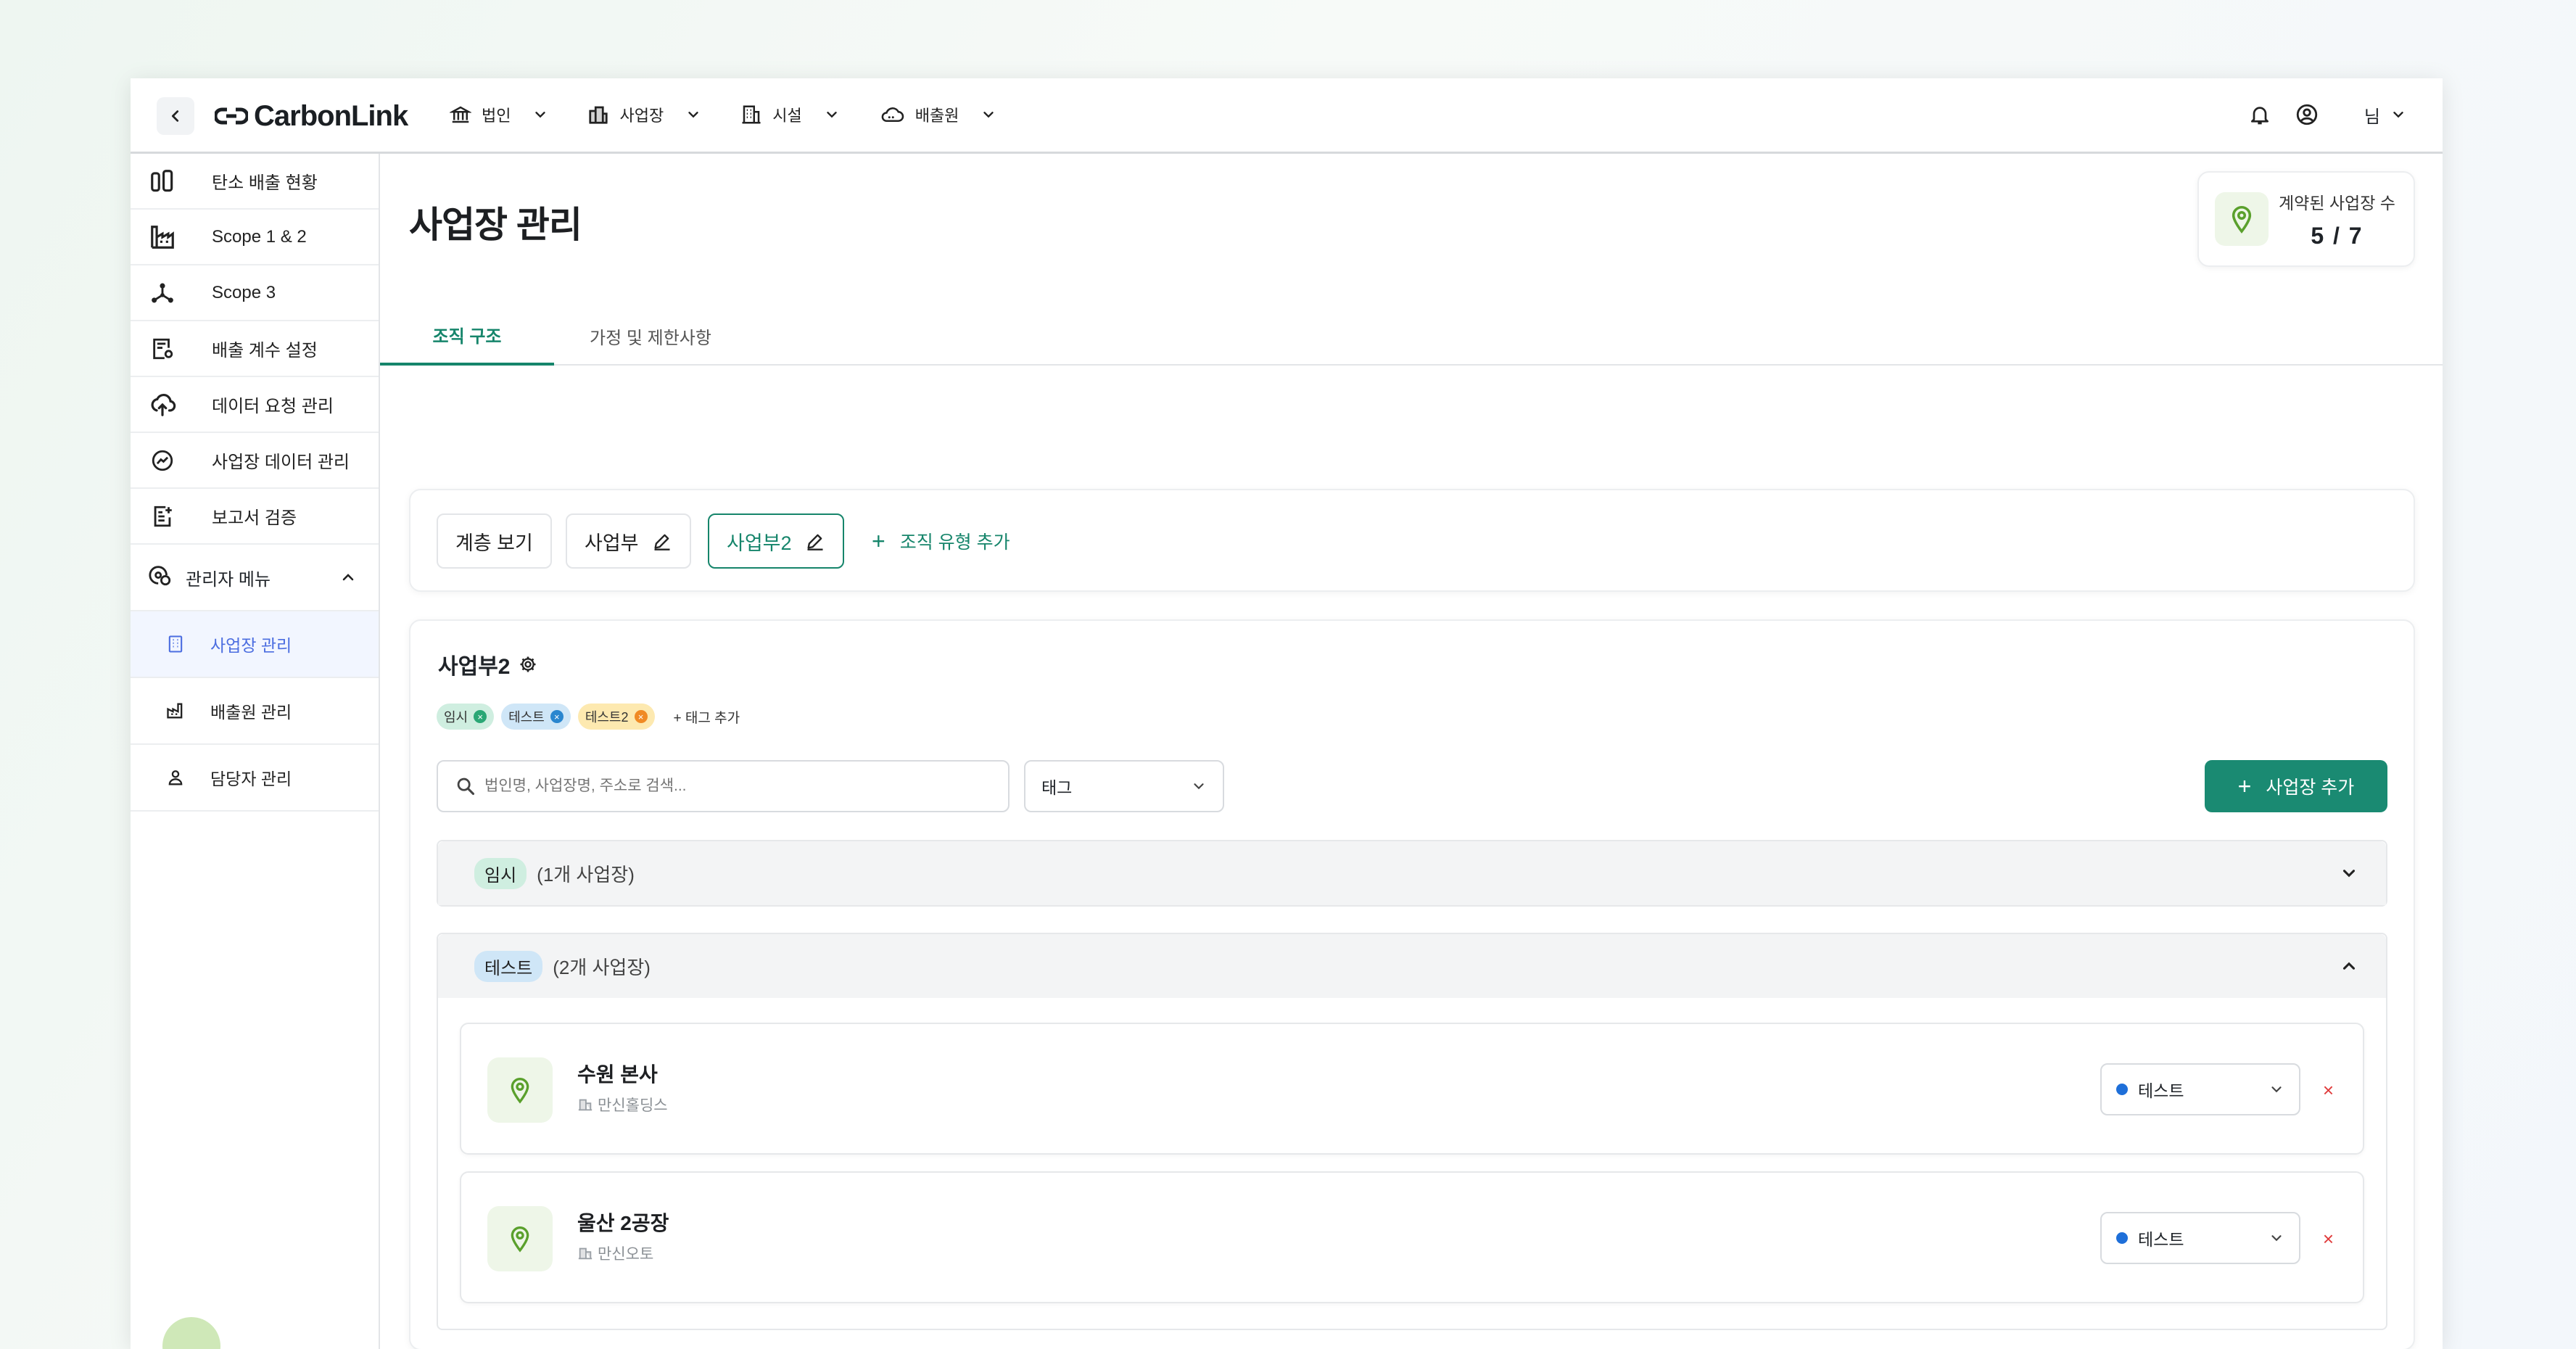 The height and width of the screenshot is (1349, 2576). I want to click on site-group-header: 임시 (1개 사업장), so click(1412, 873).